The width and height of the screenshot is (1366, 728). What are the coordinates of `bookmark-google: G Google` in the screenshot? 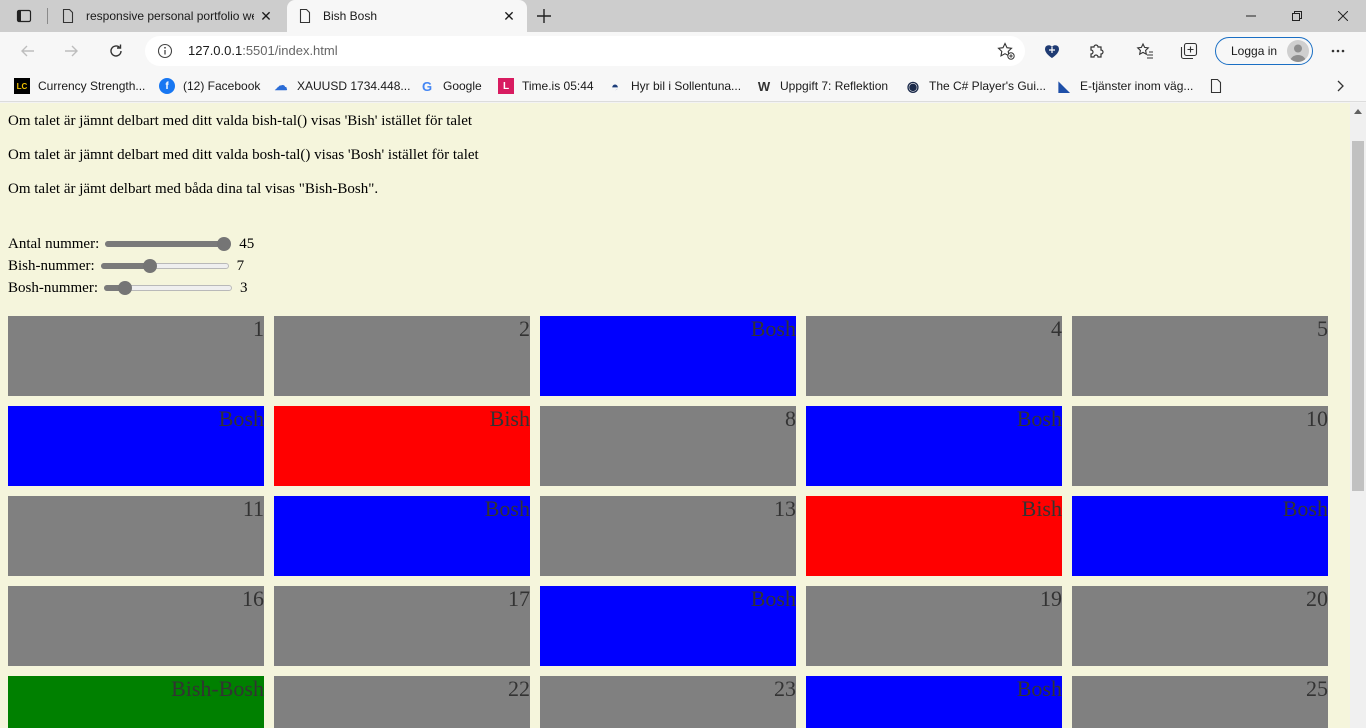 It's located at (450, 86).